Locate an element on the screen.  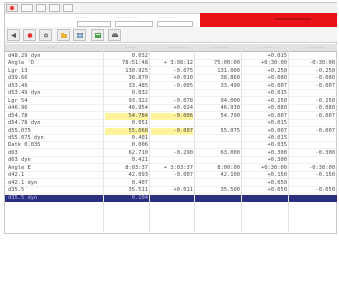
column-header-deviation: ········ is located at coordinates (176, 47).